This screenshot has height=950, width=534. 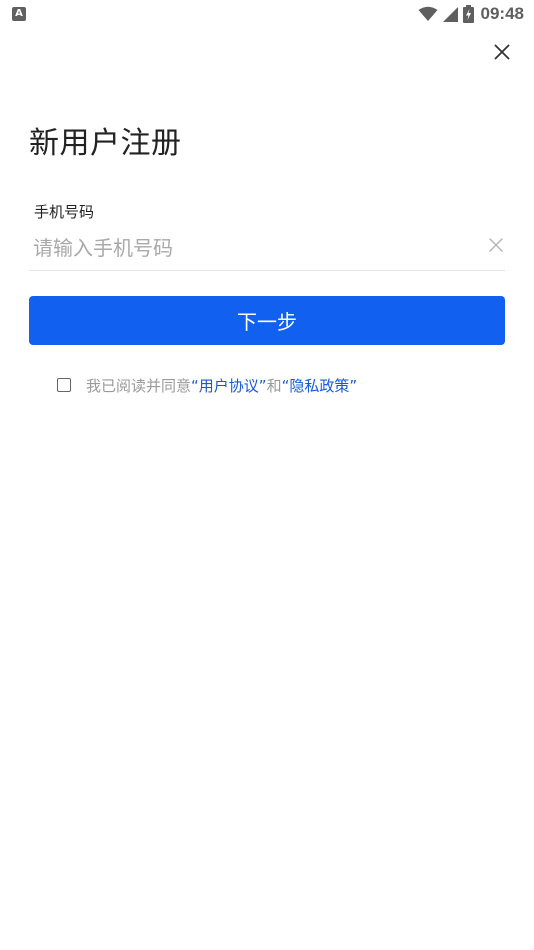 I want to click on close-button, so click(x=502, y=52).